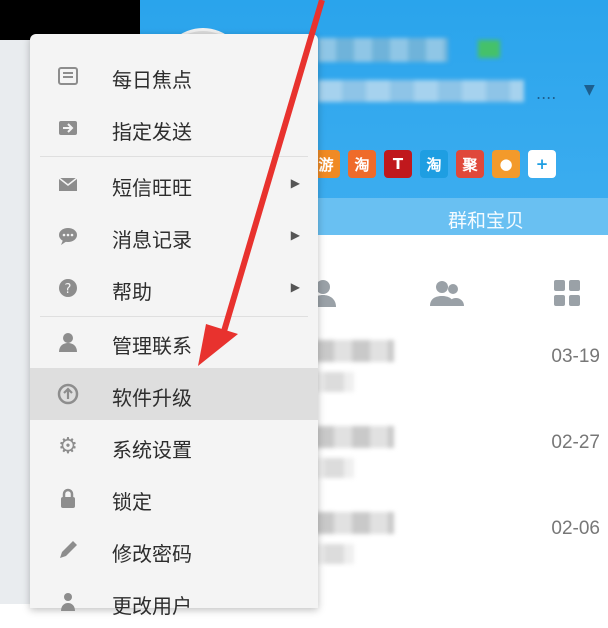 Image resolution: width=608 pixels, height=628 pixels. What do you see at coordinates (447, 296) in the screenshot?
I see `tab-groups-icon` at bounding box center [447, 296].